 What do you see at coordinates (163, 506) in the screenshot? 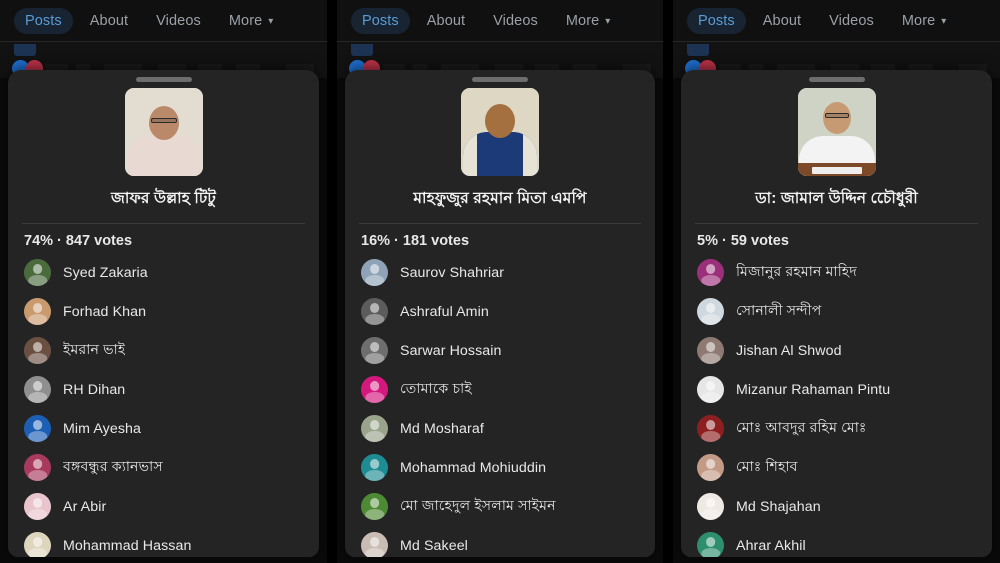
I see `list-item: Ar Abir` at bounding box center [163, 506].